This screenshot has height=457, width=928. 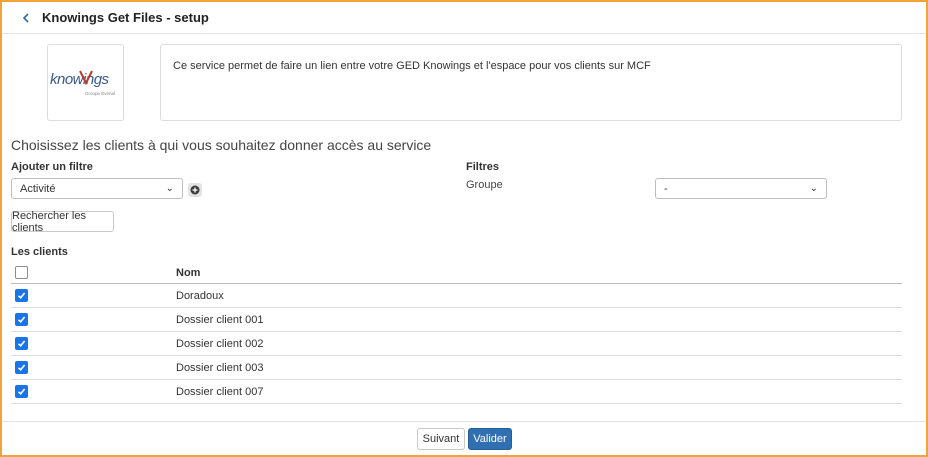 I want to click on filters-label: Filtres, so click(x=483, y=167).